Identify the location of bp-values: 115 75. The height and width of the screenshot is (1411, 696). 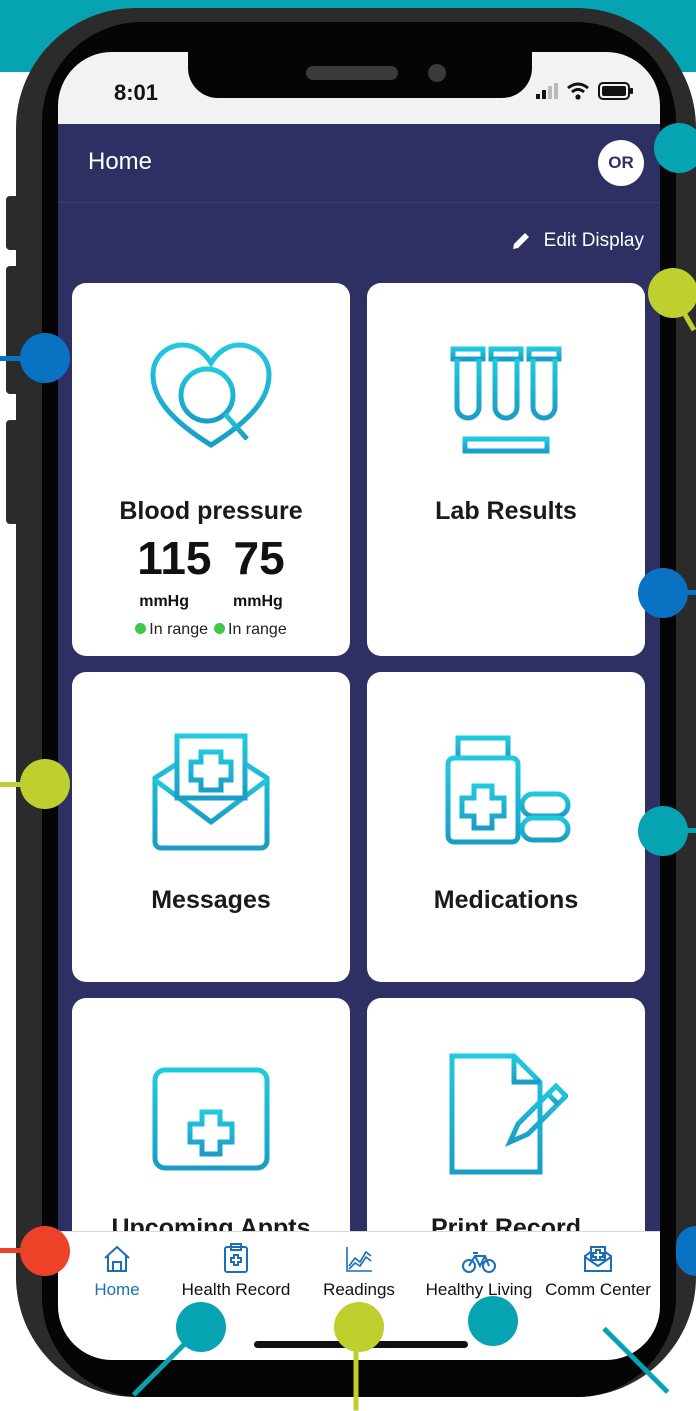
(211, 558).